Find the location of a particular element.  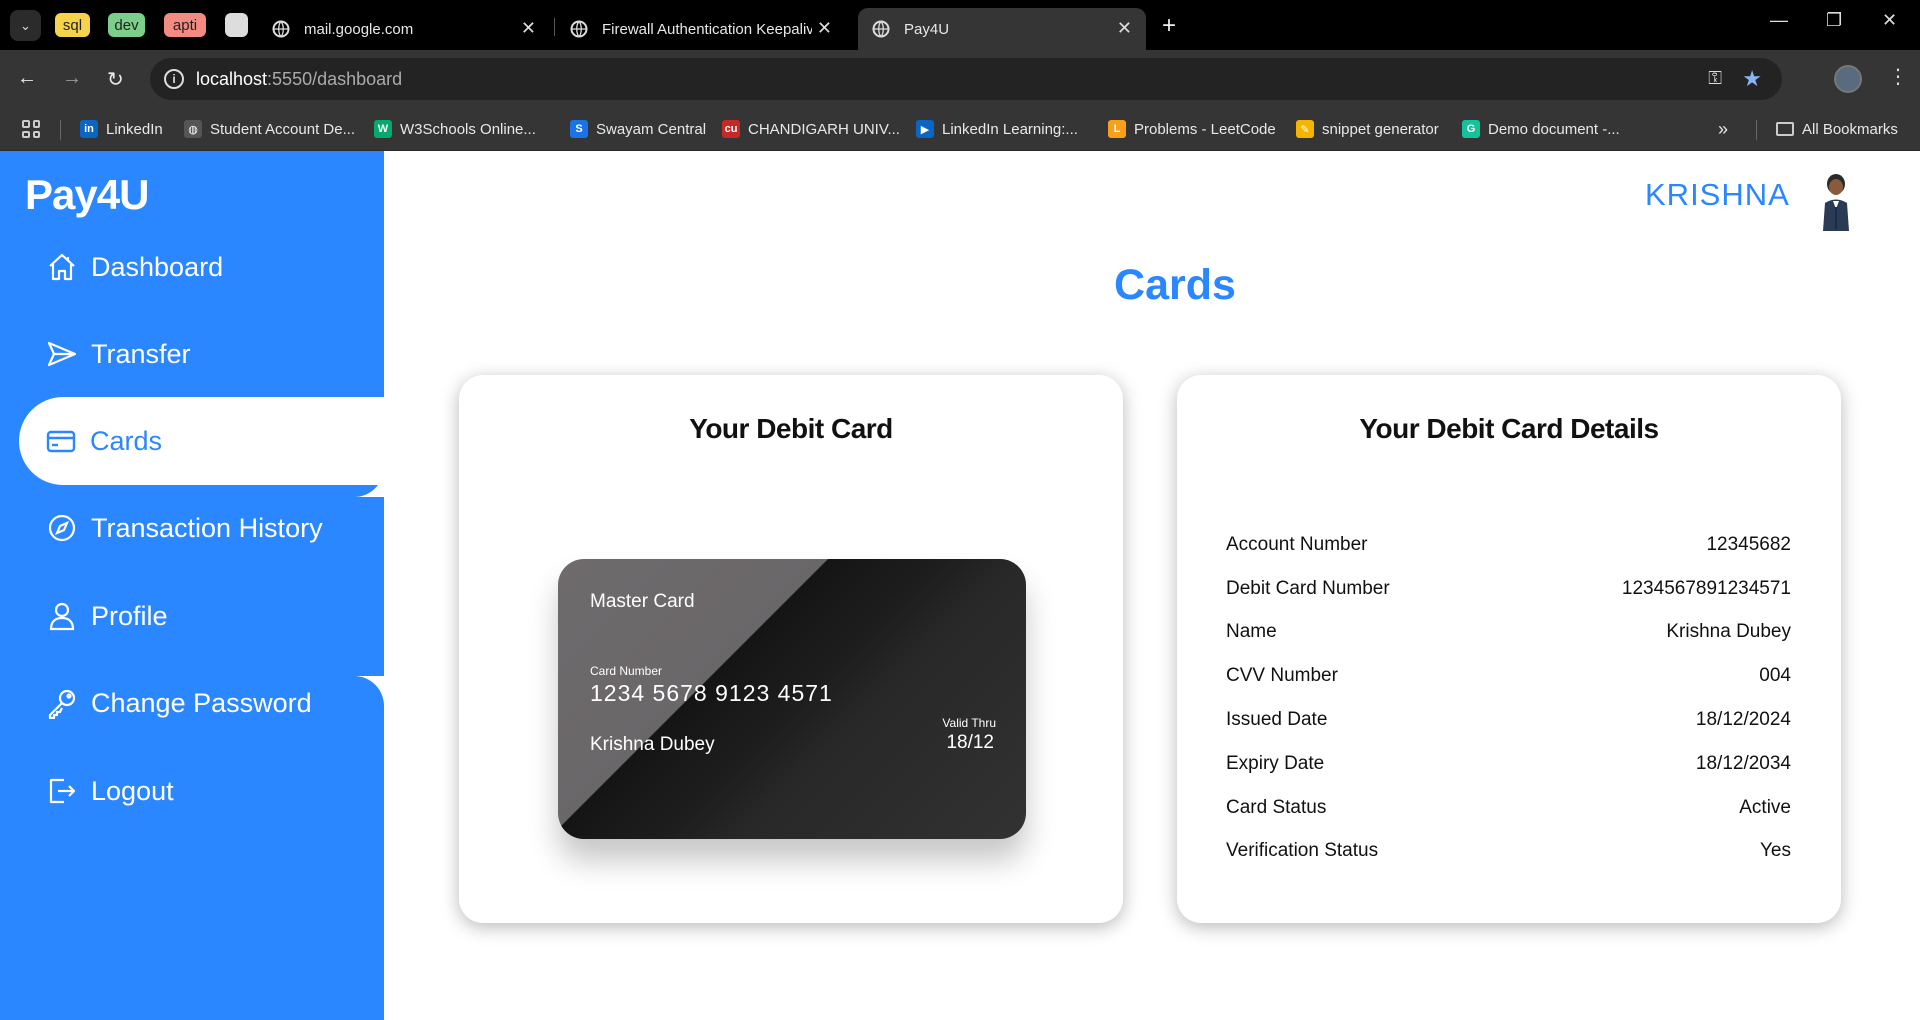

site-info-icon: i is located at coordinates (174, 79).